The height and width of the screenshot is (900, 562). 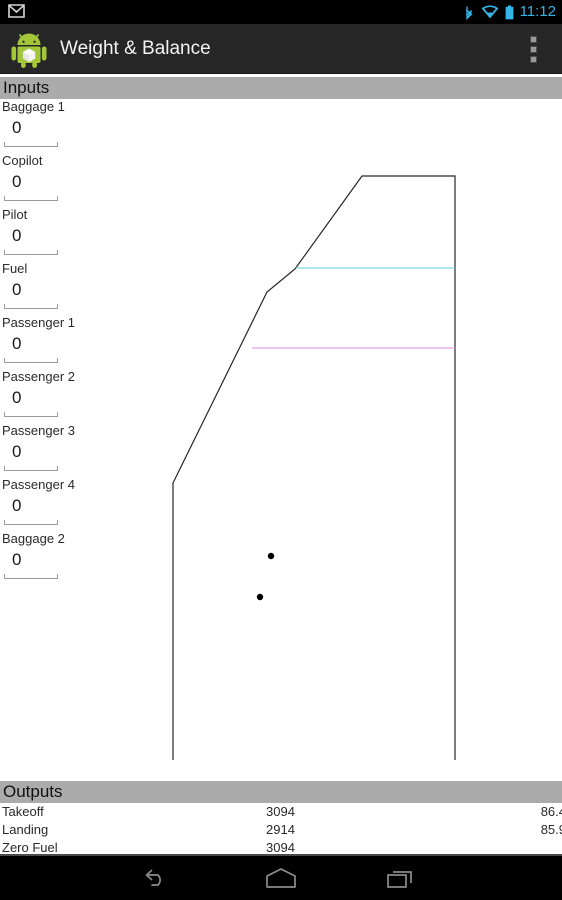 What do you see at coordinates (15, 268) in the screenshot?
I see `input-field-label: Fuel` at bounding box center [15, 268].